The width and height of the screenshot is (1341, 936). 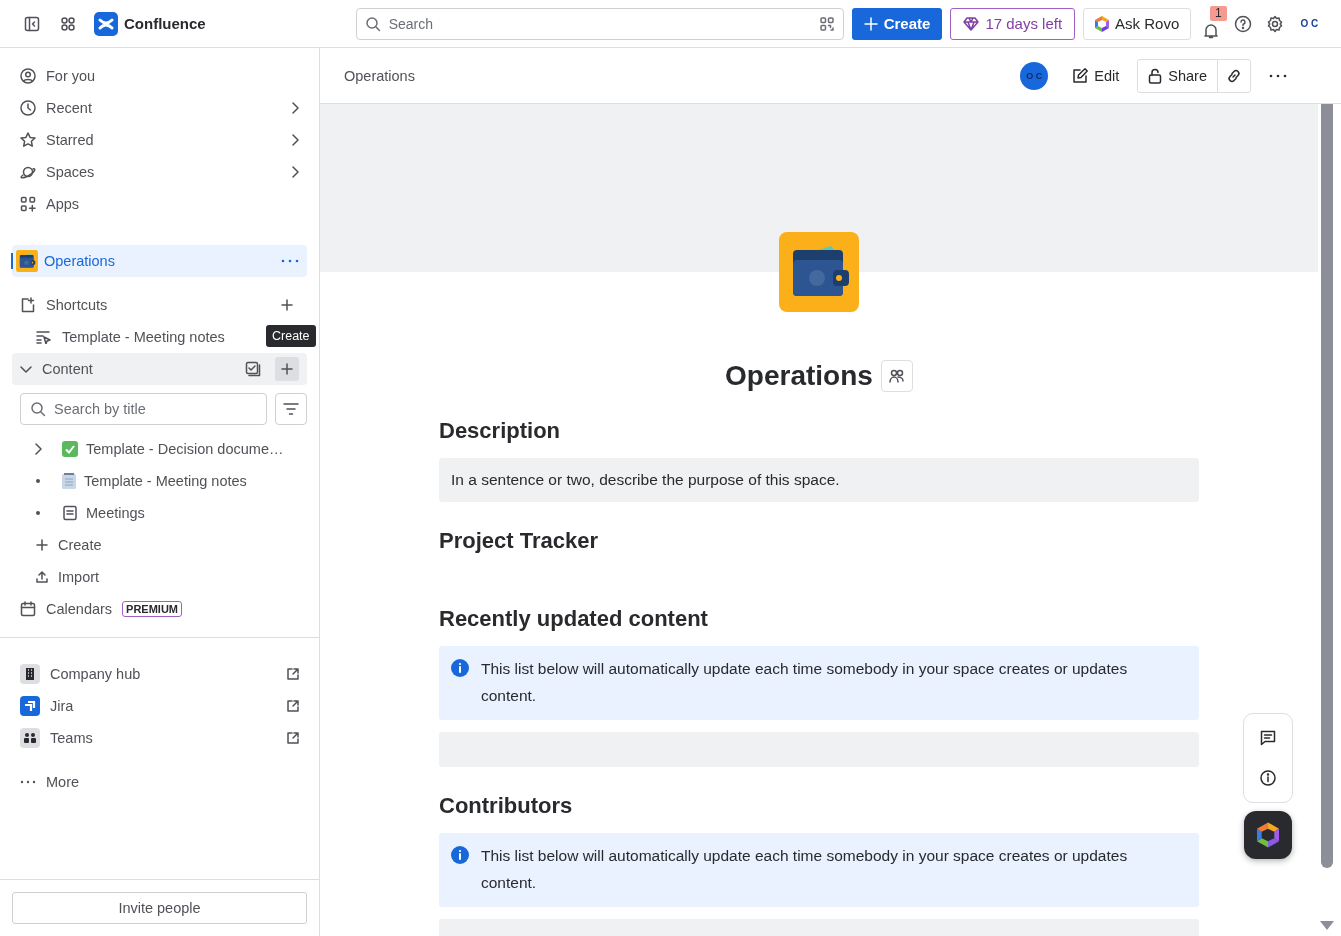 What do you see at coordinates (291, 336) in the screenshot?
I see `tooltip: Create` at bounding box center [291, 336].